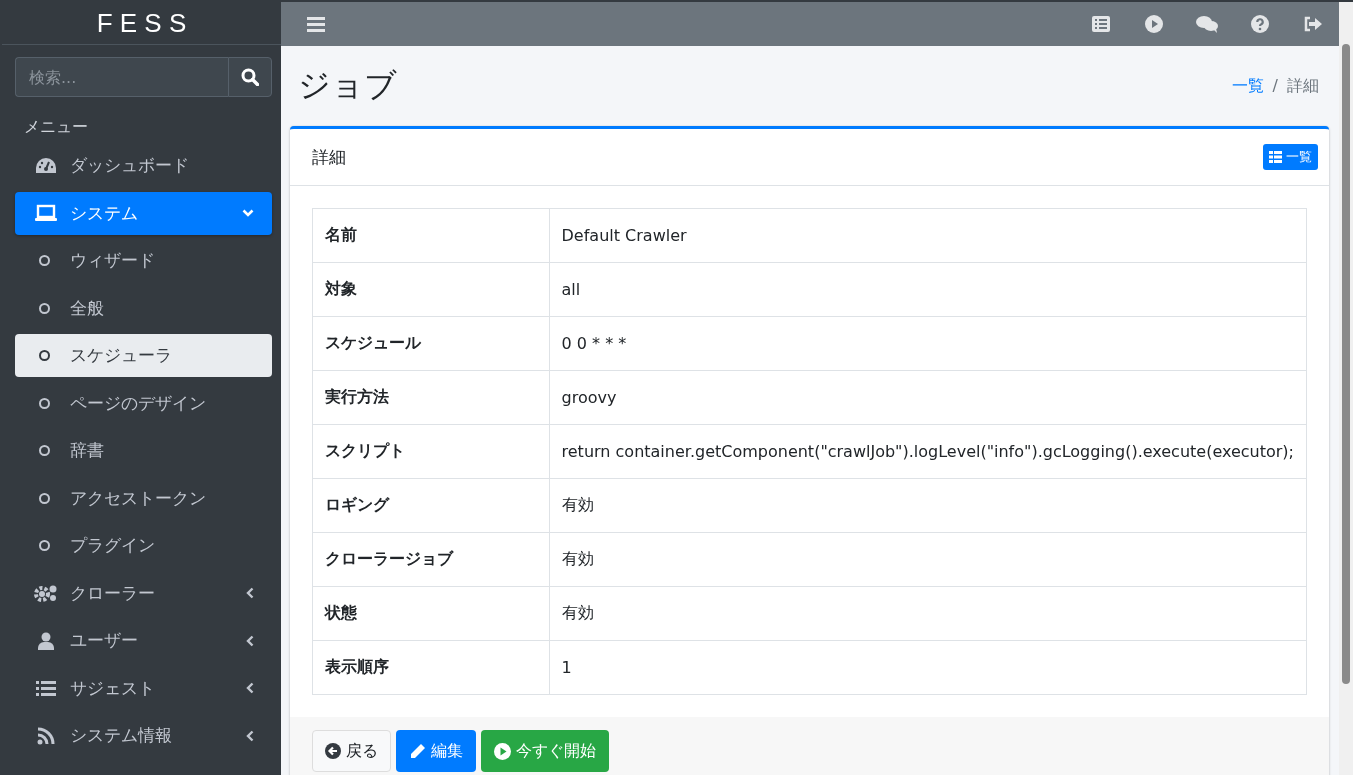 Image resolution: width=1353 pixels, height=775 pixels. I want to click on speedometer-icon, so click(46, 165).